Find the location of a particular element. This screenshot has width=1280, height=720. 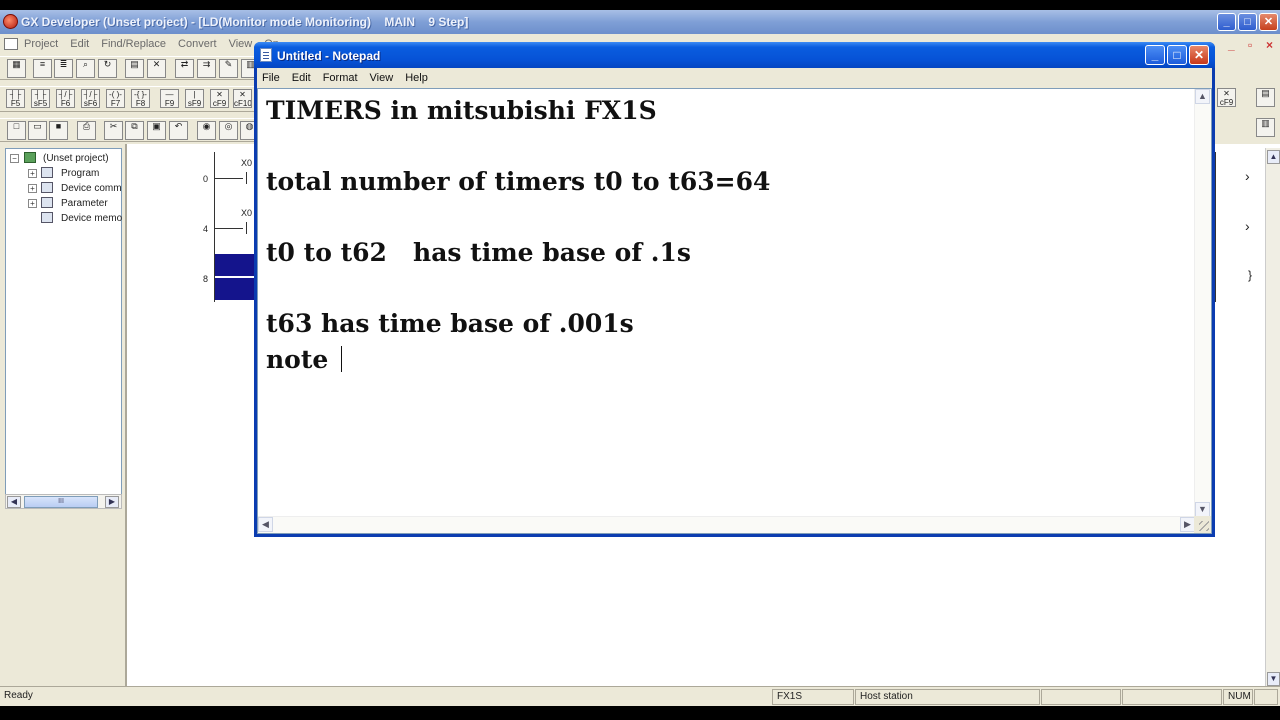

zoom-icon: ◉ is located at coordinates (206, 130).